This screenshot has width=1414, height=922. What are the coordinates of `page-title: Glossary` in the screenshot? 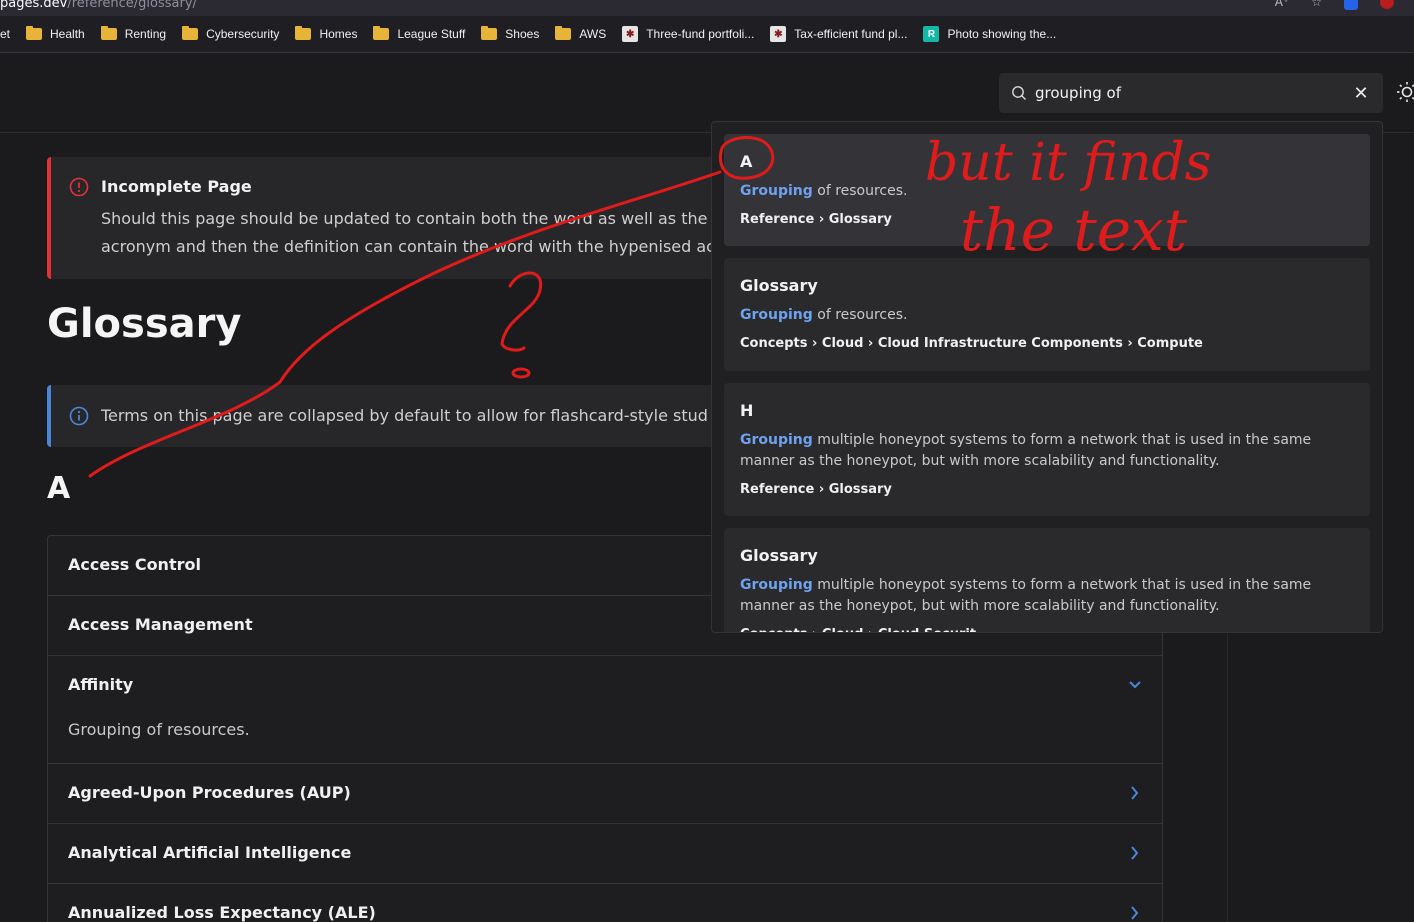 It's located at (144, 324).